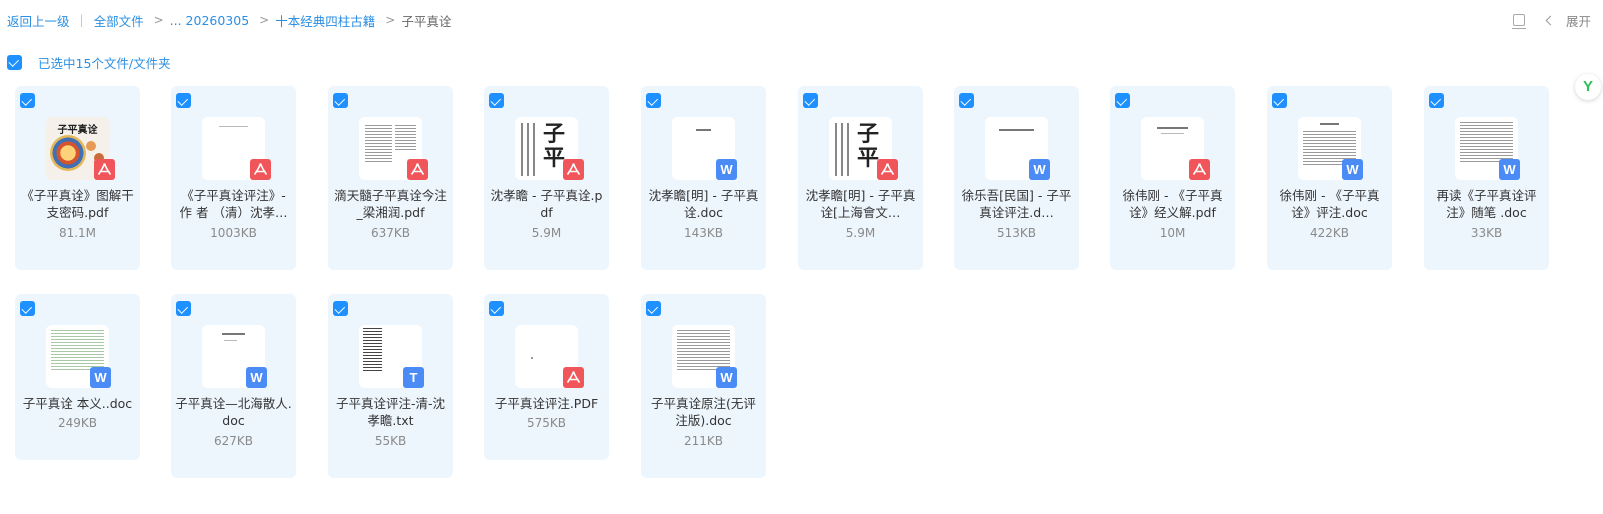  What do you see at coordinates (390, 441) in the screenshot?
I see `file-size: 55KB` at bounding box center [390, 441].